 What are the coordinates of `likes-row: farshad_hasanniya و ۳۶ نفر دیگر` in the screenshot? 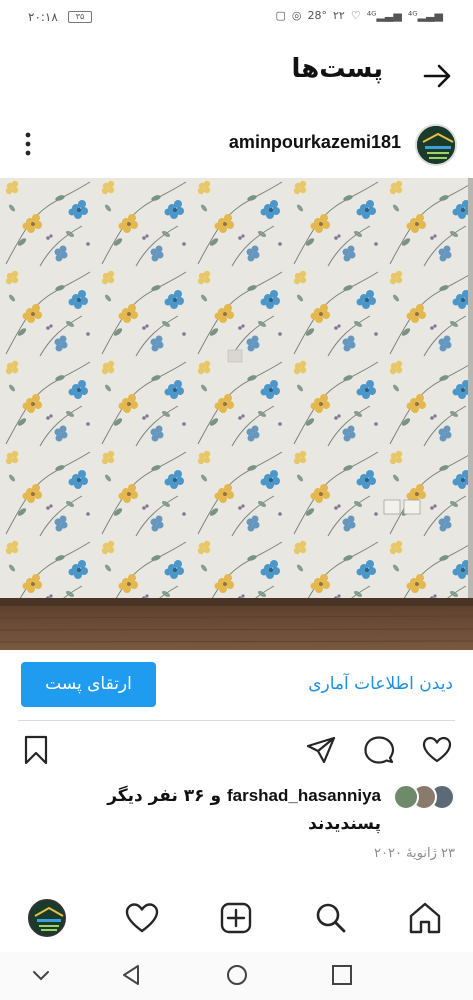 It's located at (236, 797).